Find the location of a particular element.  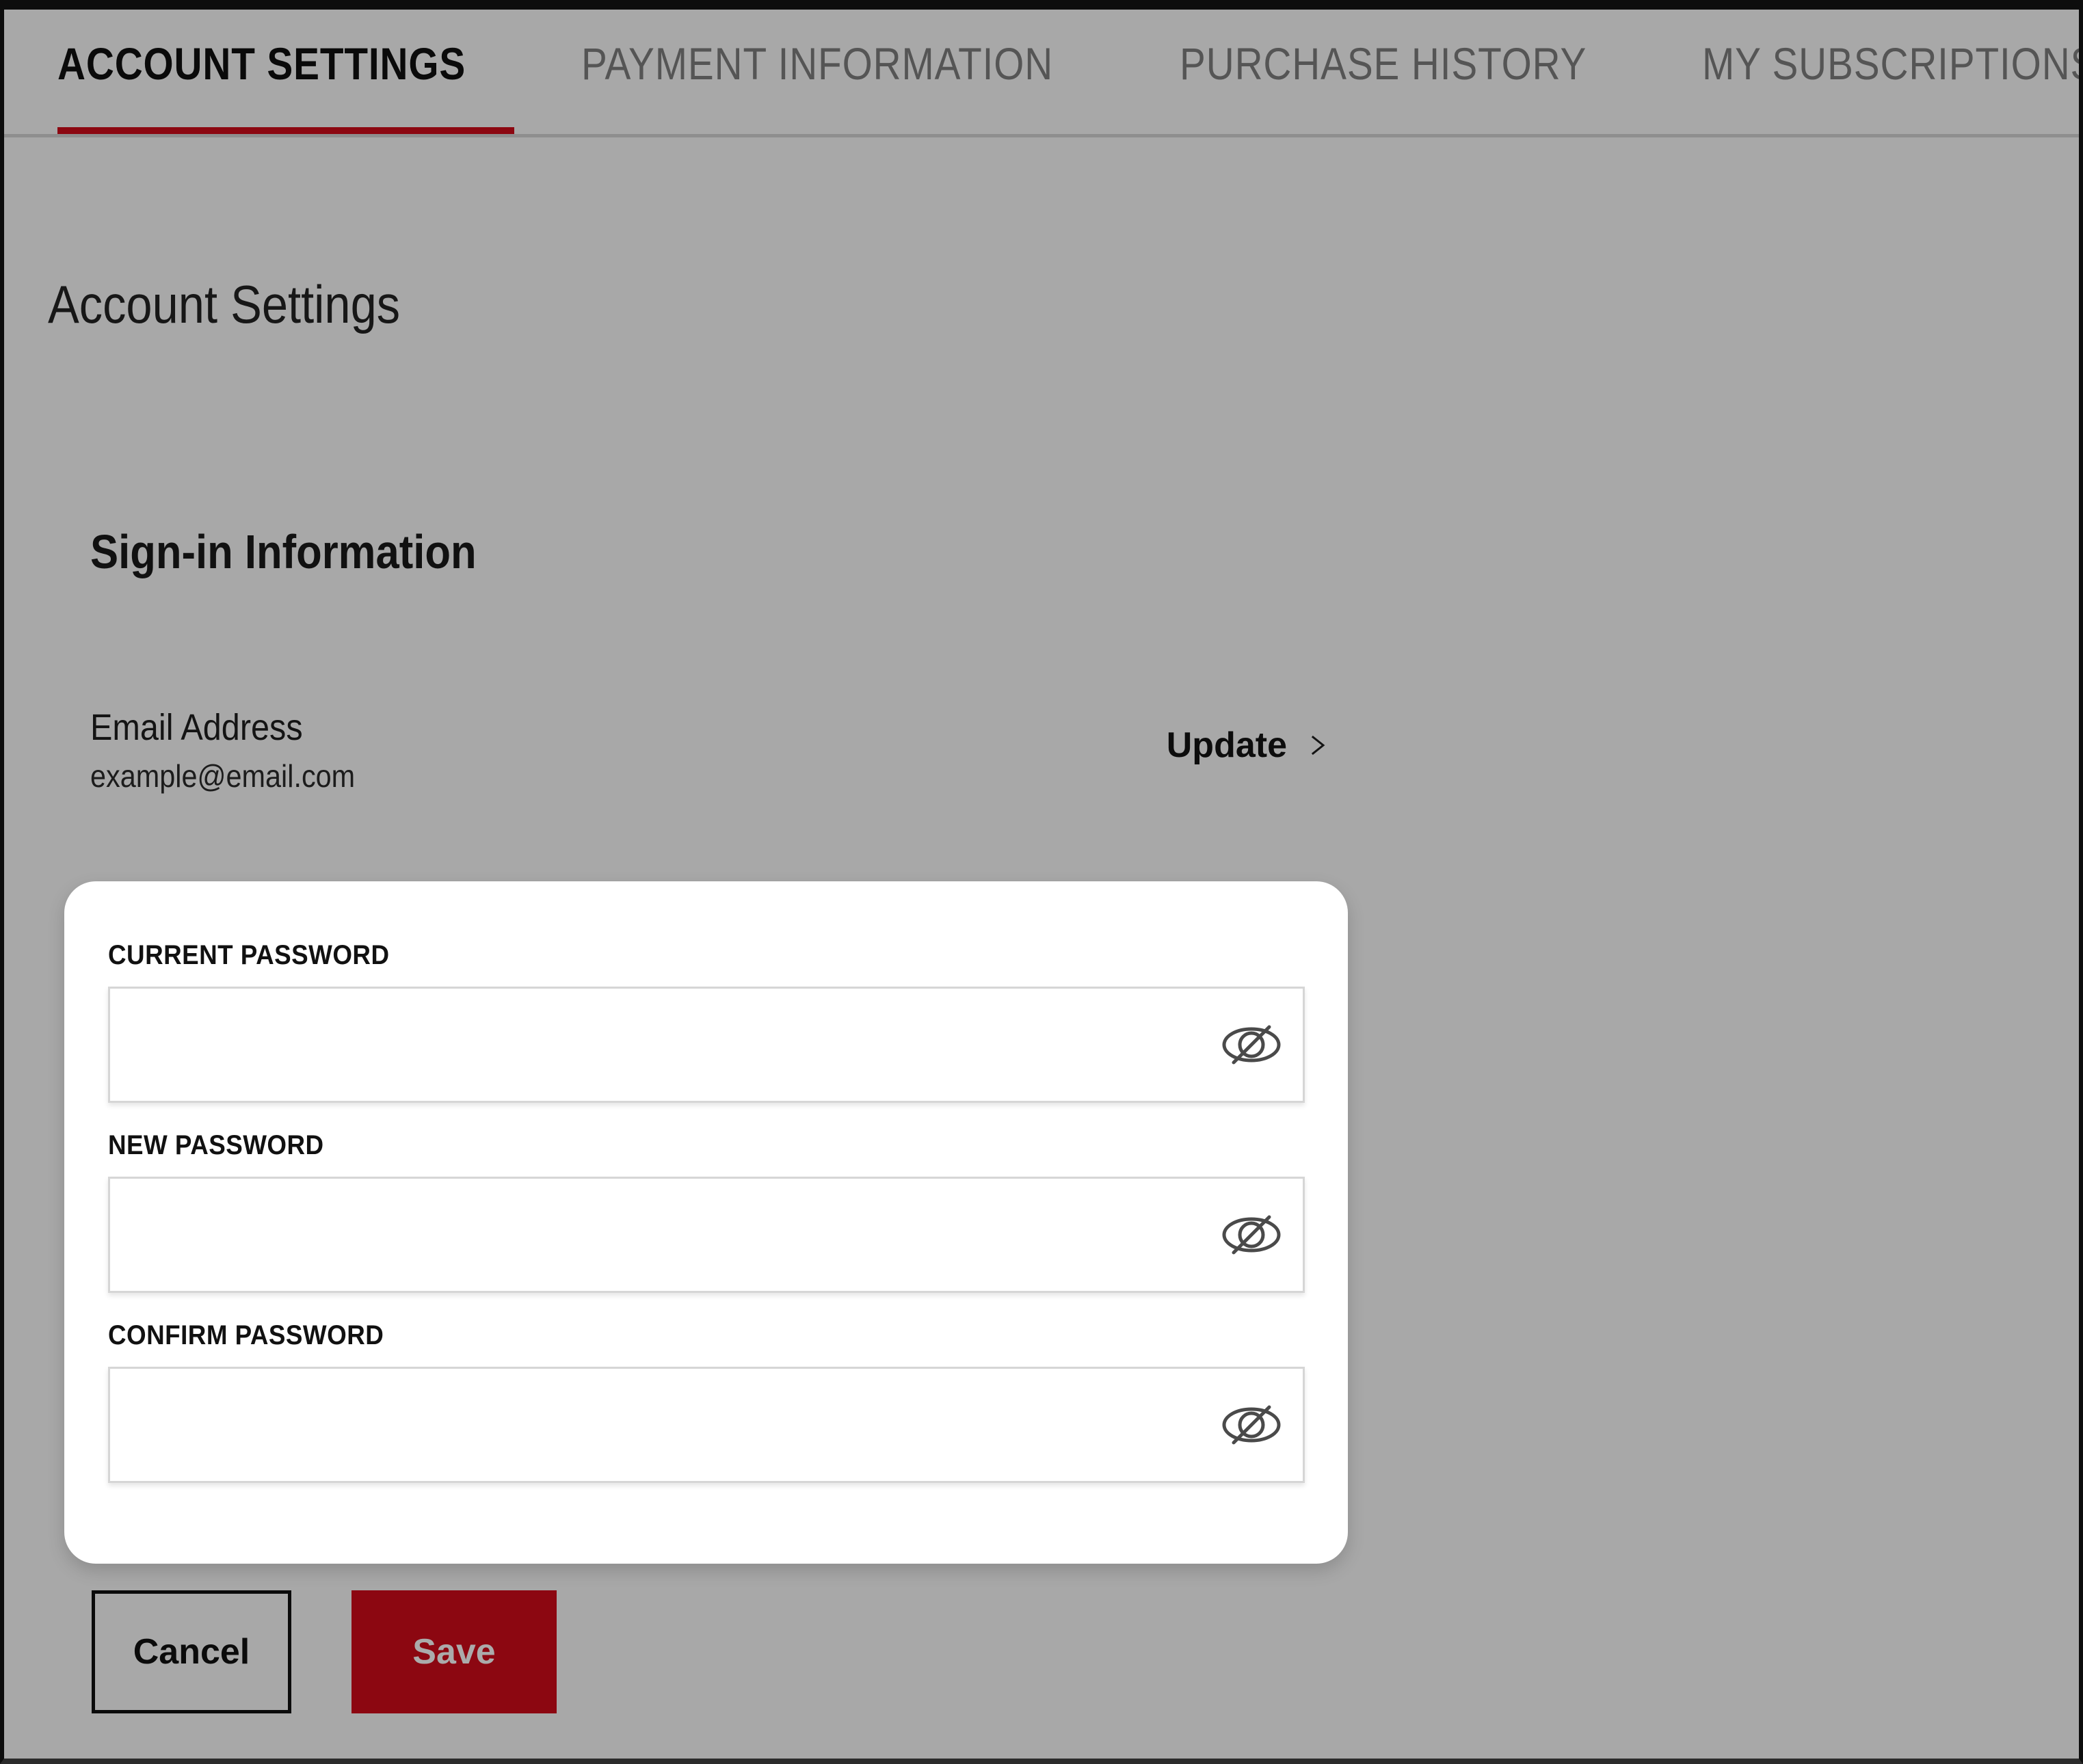

current-password-input is located at coordinates (655, 1045).